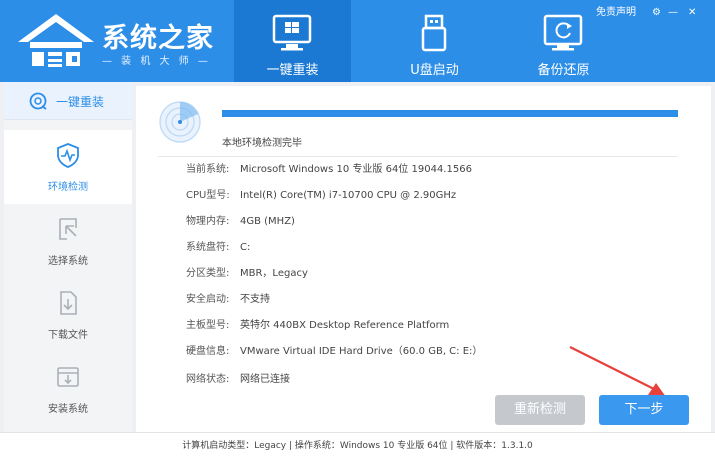 The height and width of the screenshot is (456, 715). Describe the element at coordinates (68, 303) in the screenshot. I see `file-download-icon` at that location.